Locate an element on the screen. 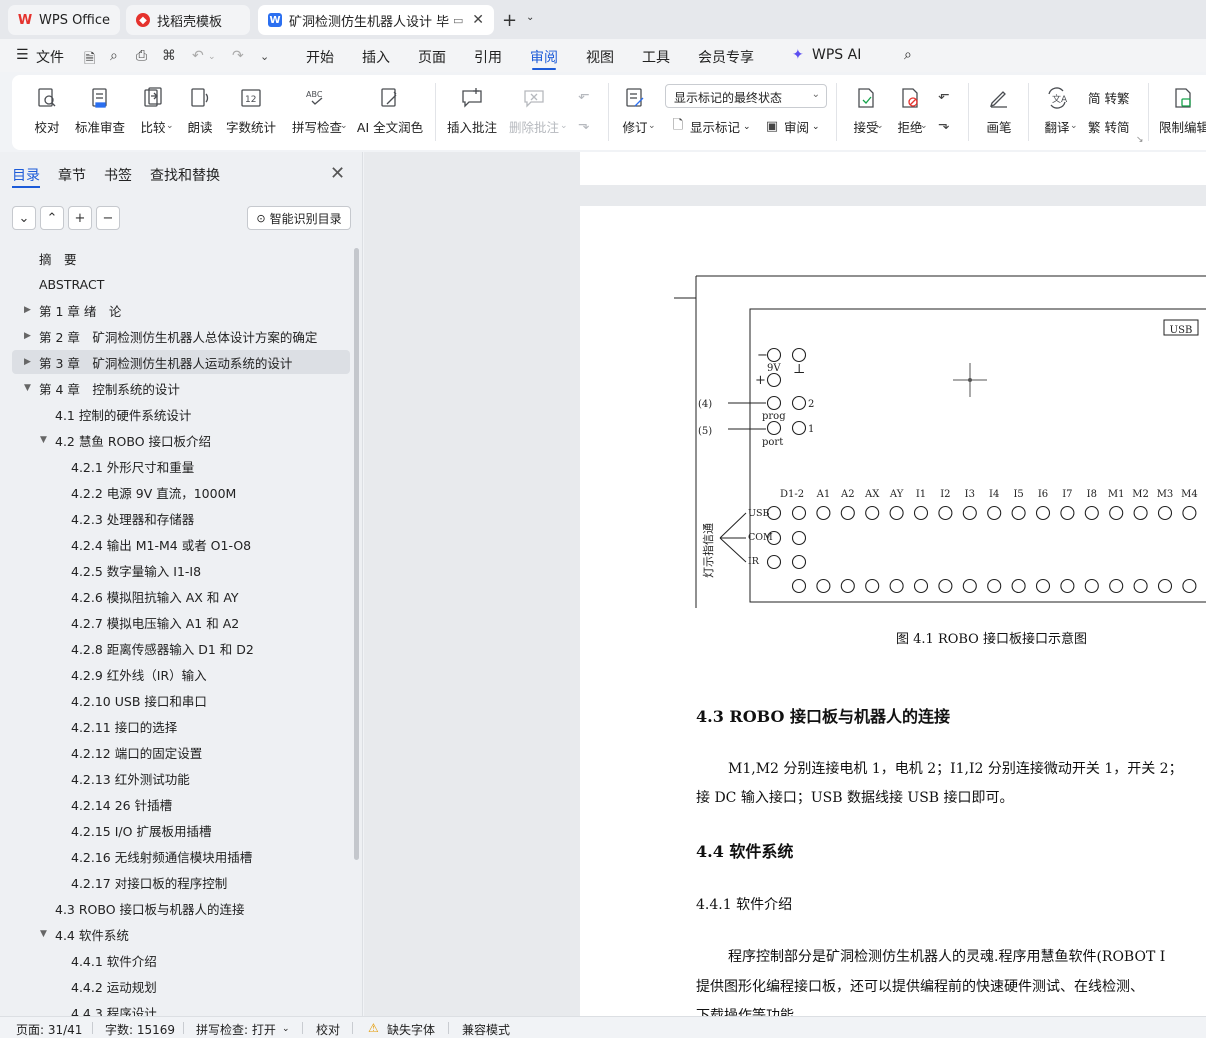  toc-item: 4.2.15 I/O 扩展板用插槽 is located at coordinates (181, 830).